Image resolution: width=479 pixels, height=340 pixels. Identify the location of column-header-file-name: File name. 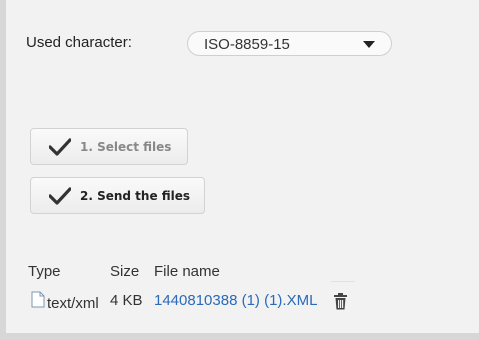
(187, 271).